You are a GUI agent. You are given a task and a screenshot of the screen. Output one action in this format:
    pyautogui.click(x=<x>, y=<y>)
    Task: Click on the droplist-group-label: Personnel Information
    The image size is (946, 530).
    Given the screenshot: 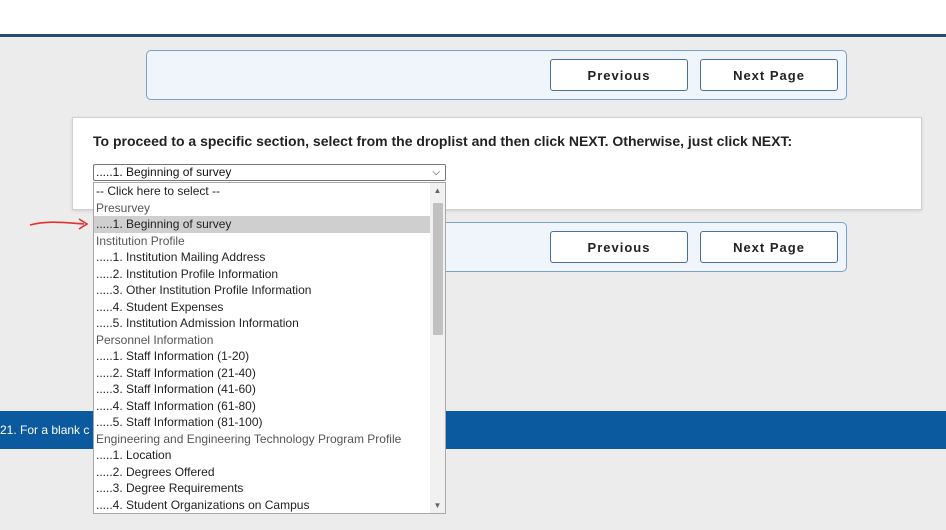 What is the action you would take?
    pyautogui.click(x=155, y=339)
    